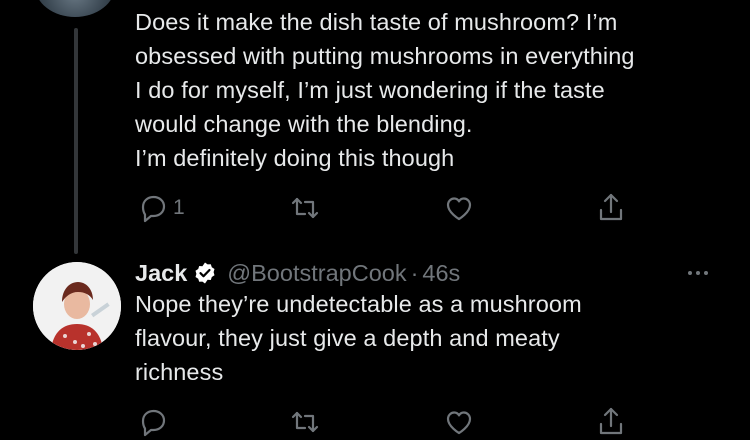 The height and width of the screenshot is (440, 750). I want to click on reply-author-avatar, so click(77, 306).